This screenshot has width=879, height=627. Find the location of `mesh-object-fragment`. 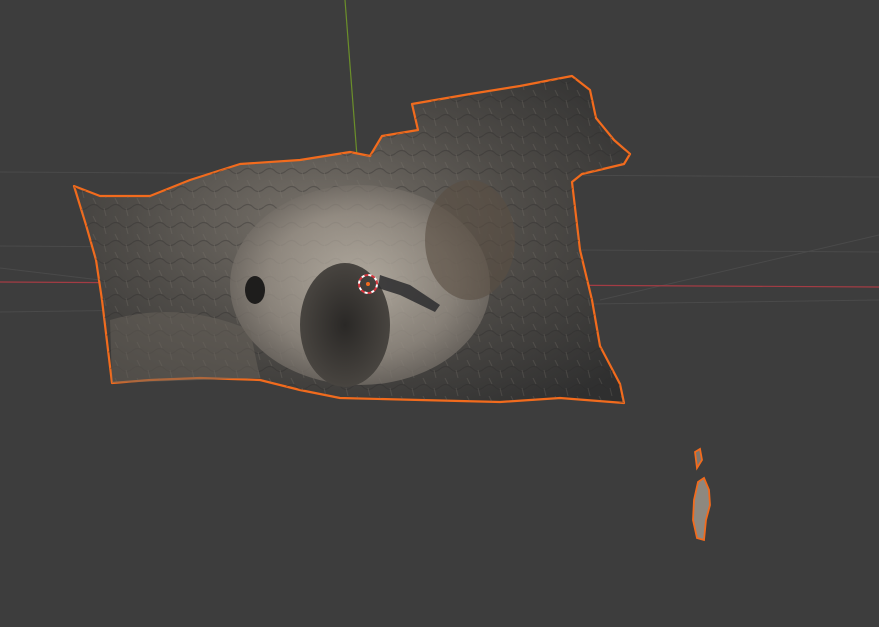

mesh-object-fragment is located at coordinates (701, 494).